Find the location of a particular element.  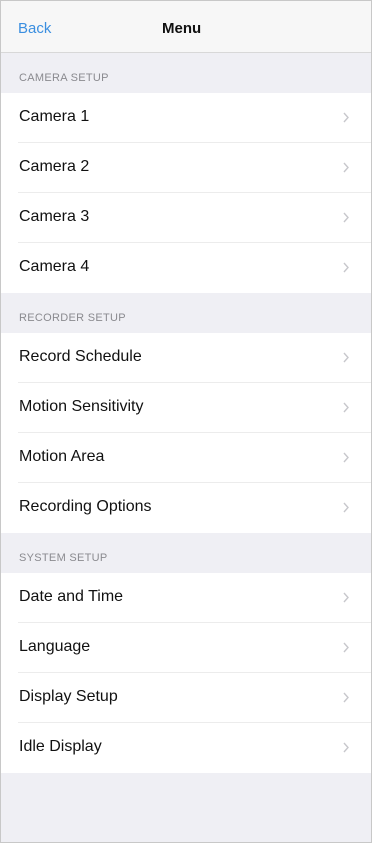

menu-item-camera-4: Camera 4 is located at coordinates (186, 268).